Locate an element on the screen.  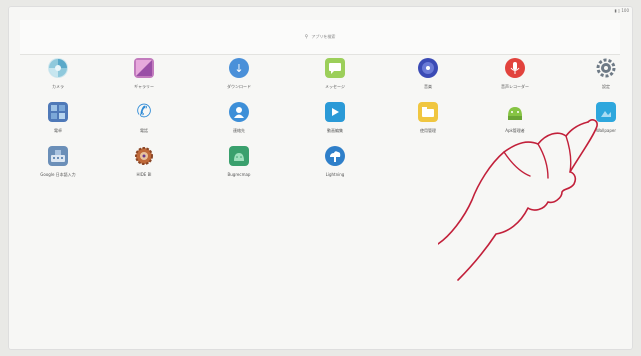
download-icon: ↓ is located at coordinates (239, 68).